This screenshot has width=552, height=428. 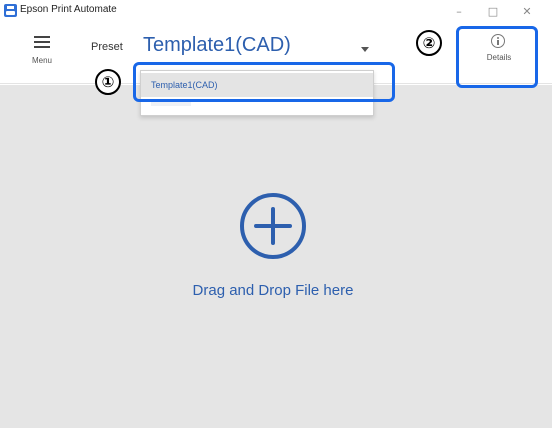 What do you see at coordinates (41, 60) in the screenshot?
I see `menu-label: Menu` at bounding box center [41, 60].